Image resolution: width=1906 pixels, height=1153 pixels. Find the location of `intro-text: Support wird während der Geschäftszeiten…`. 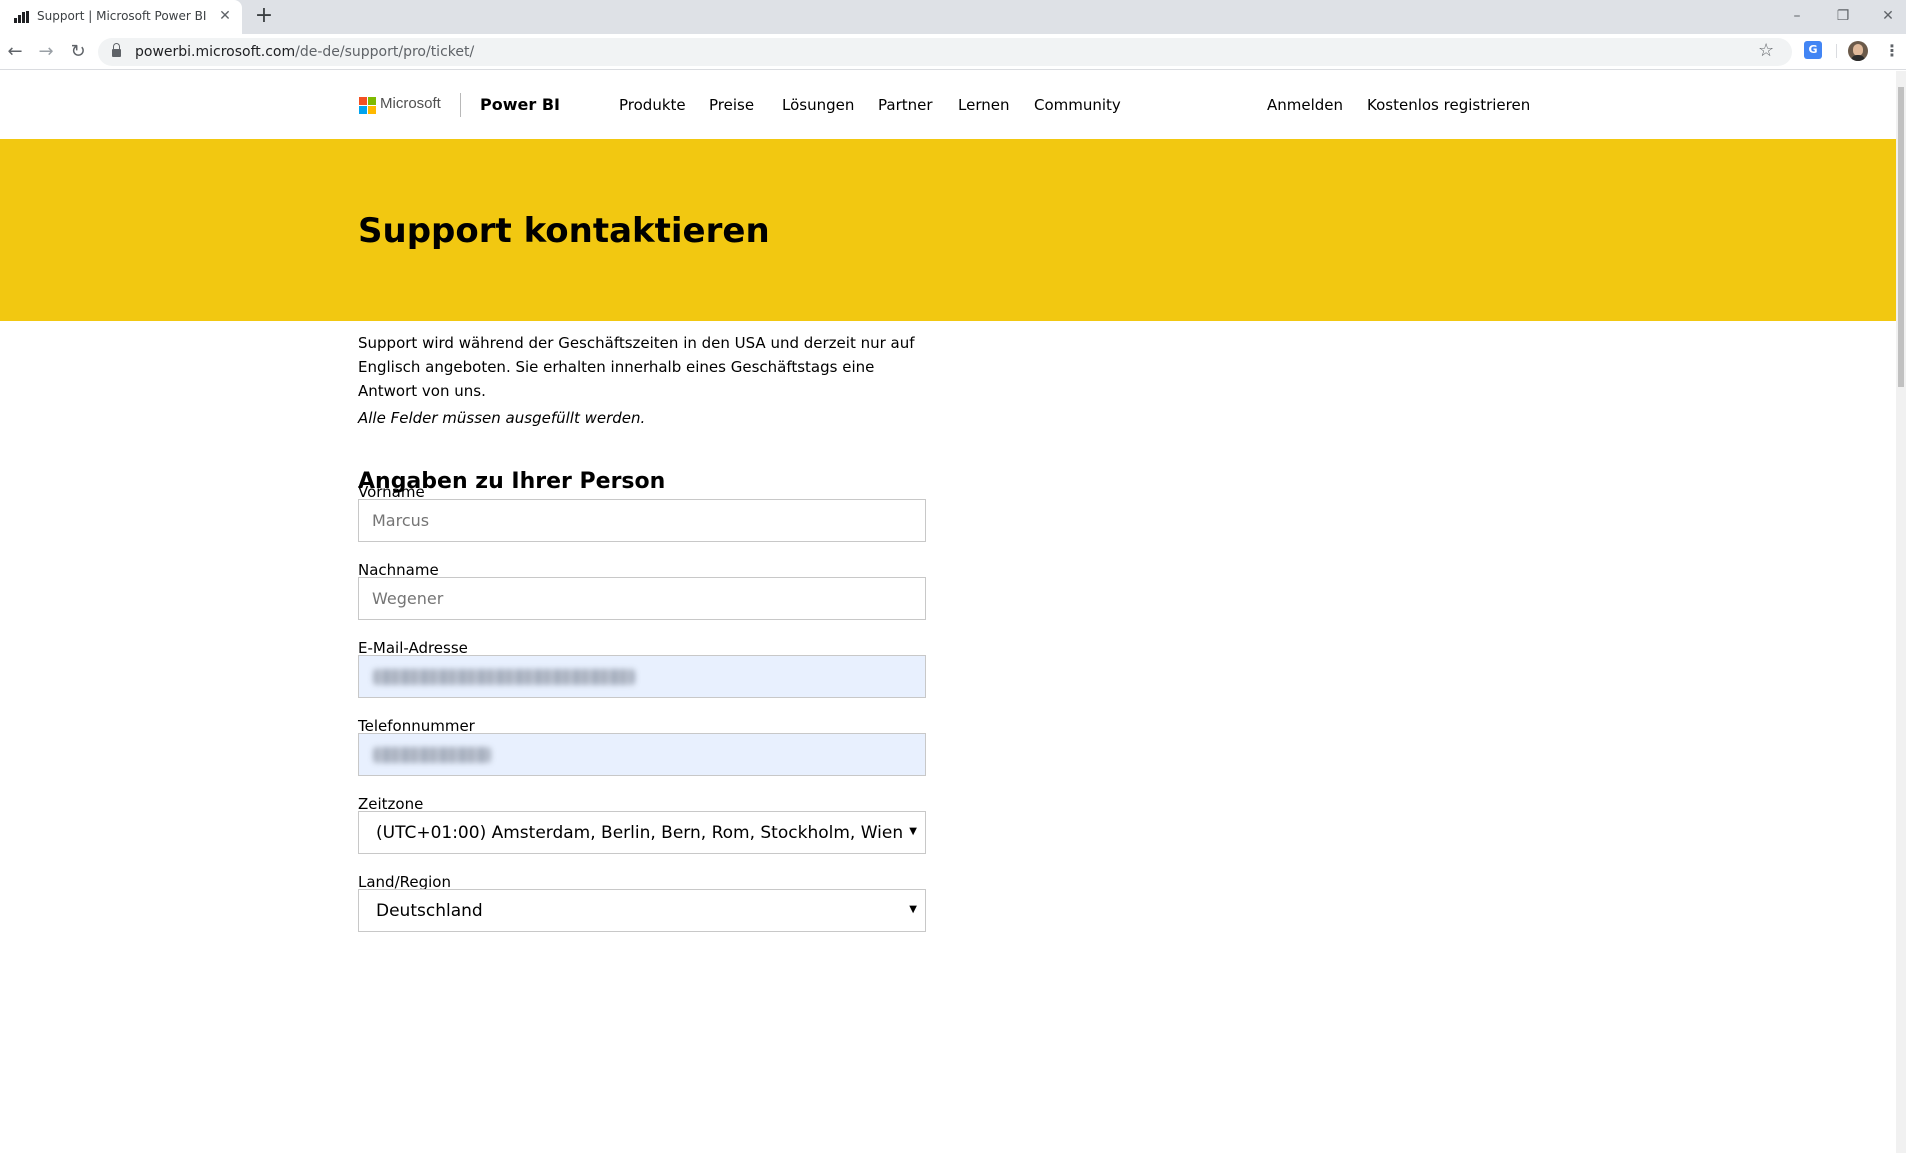

intro-text: Support wird während der Geschäftszeiten… is located at coordinates (636, 367).